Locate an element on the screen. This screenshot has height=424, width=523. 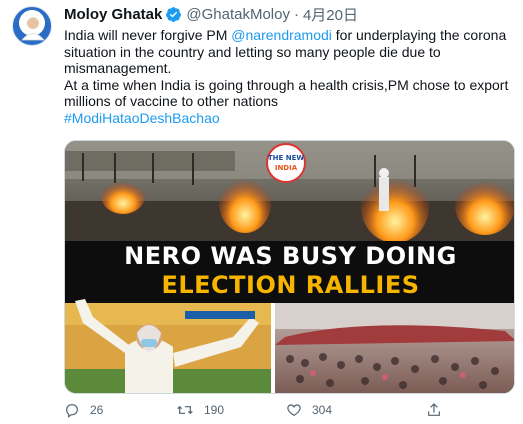
retweet-button: 190 is located at coordinates (200, 410).